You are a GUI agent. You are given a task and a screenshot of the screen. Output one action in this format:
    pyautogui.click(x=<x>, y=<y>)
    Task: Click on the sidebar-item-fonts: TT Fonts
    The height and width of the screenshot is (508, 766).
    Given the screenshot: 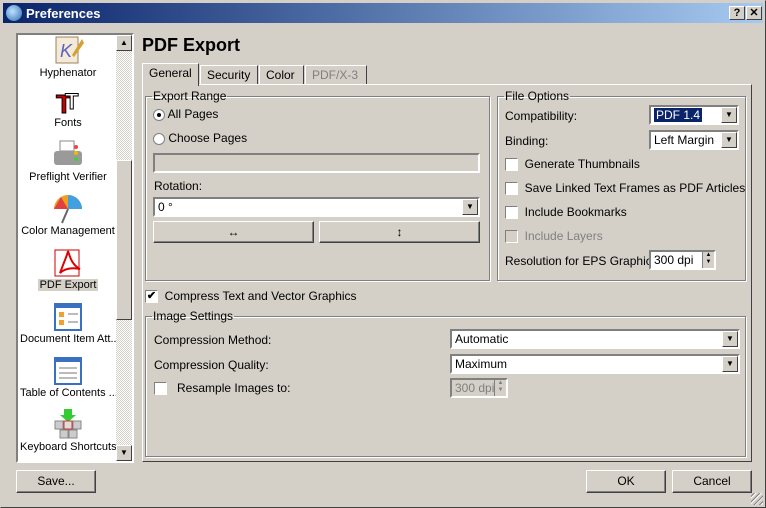 What is the action you would take?
    pyautogui.click(x=68, y=107)
    